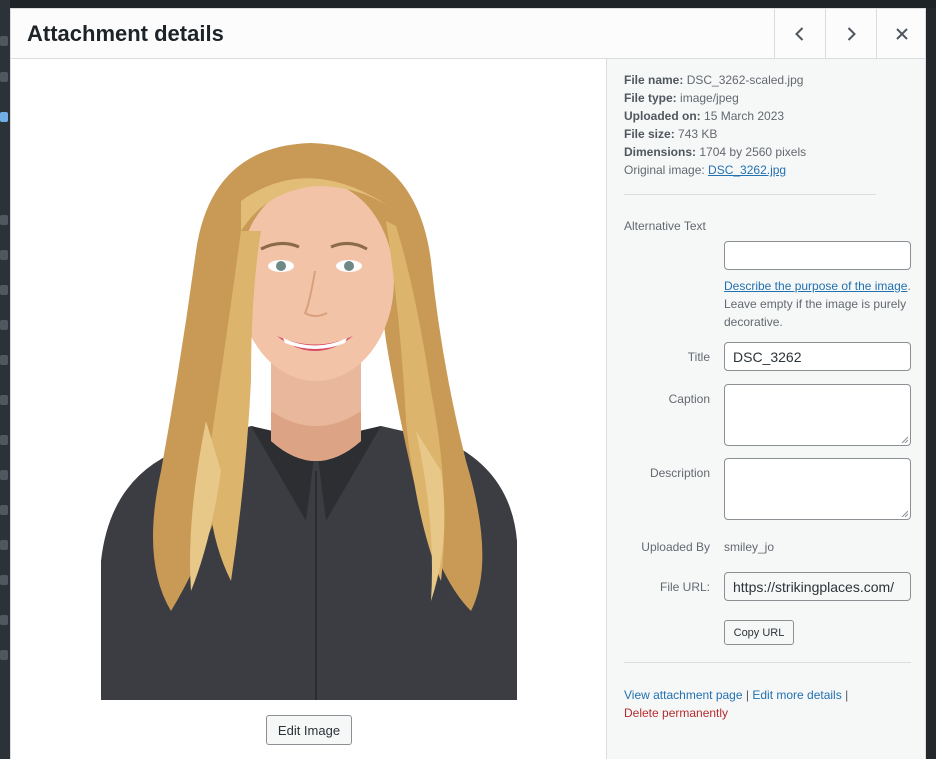 The height and width of the screenshot is (759, 936). Describe the element at coordinates (705, 170) in the screenshot. I see `original-image-row: Original image: DSC_3262.jpg` at that location.